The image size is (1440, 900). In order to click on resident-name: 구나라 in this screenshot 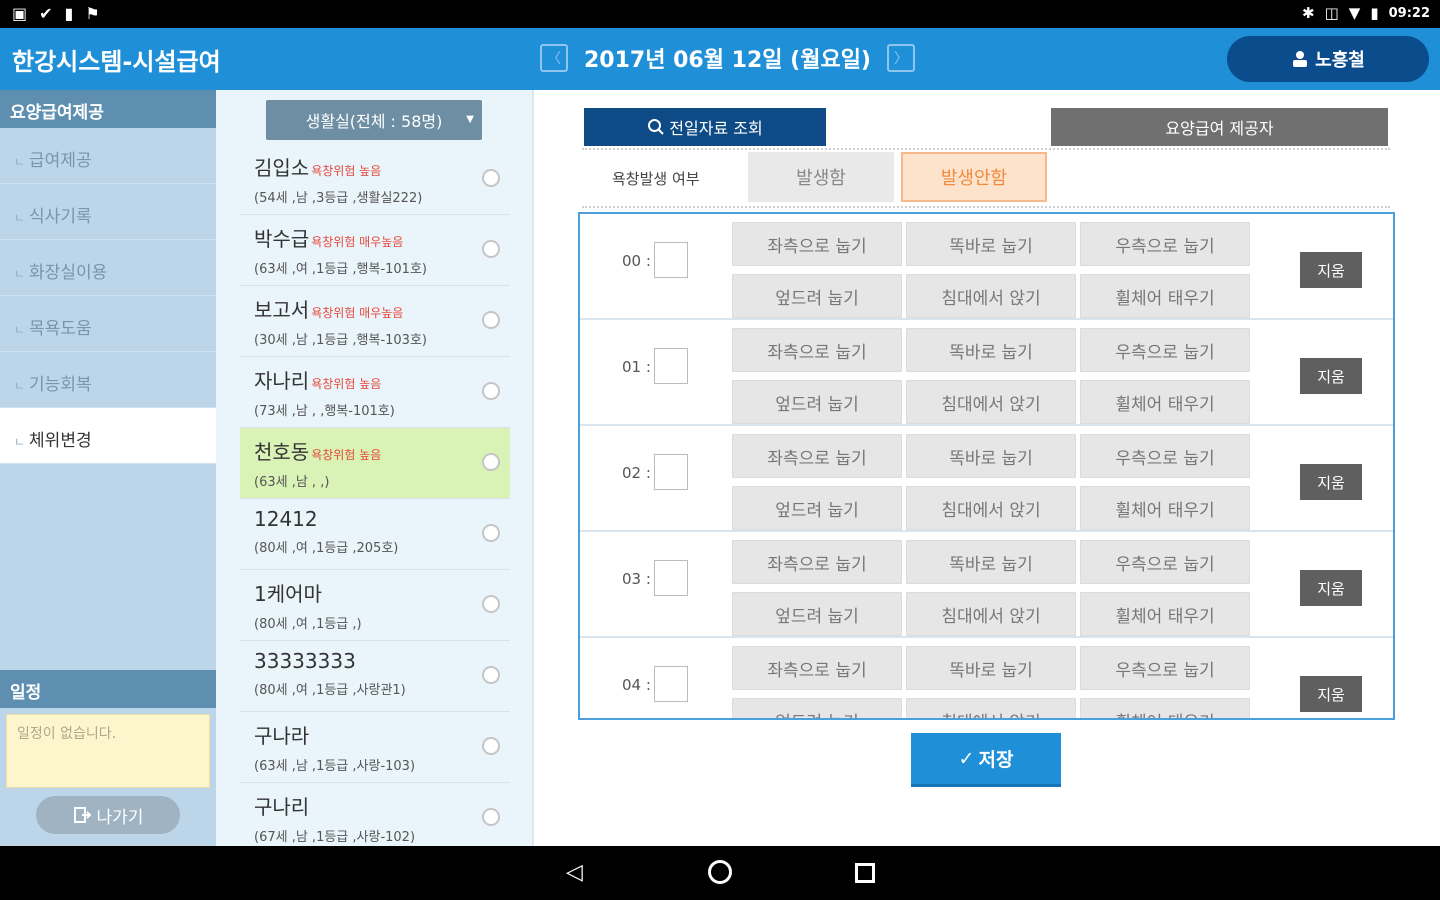, I will do `click(282, 736)`.